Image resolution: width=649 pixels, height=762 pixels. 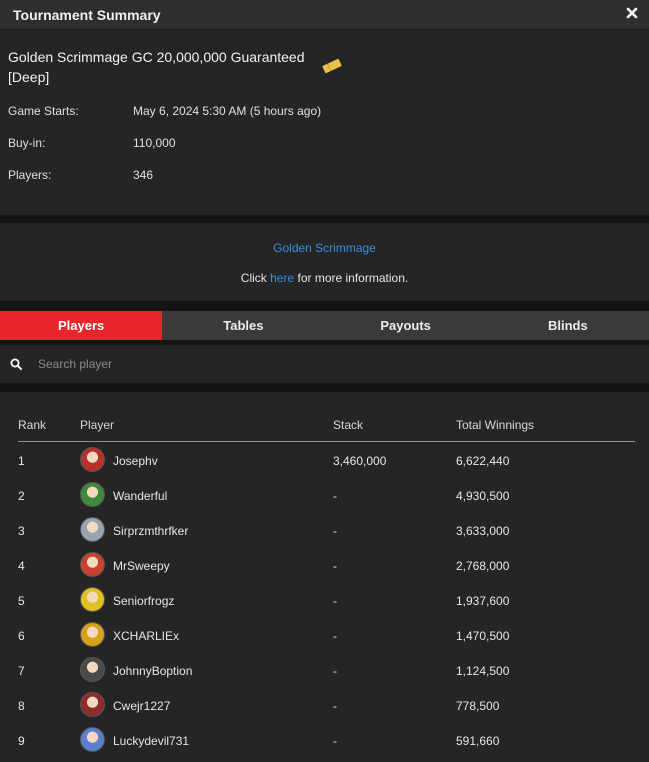 I want to click on rank-cell: 3, so click(x=21, y=531).